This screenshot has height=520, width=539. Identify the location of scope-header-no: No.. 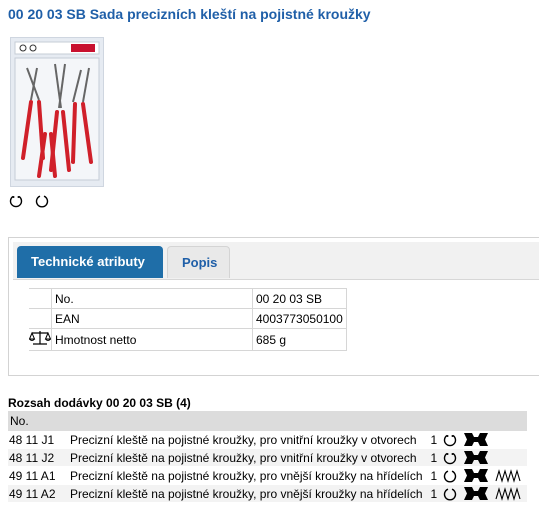
(267, 421).